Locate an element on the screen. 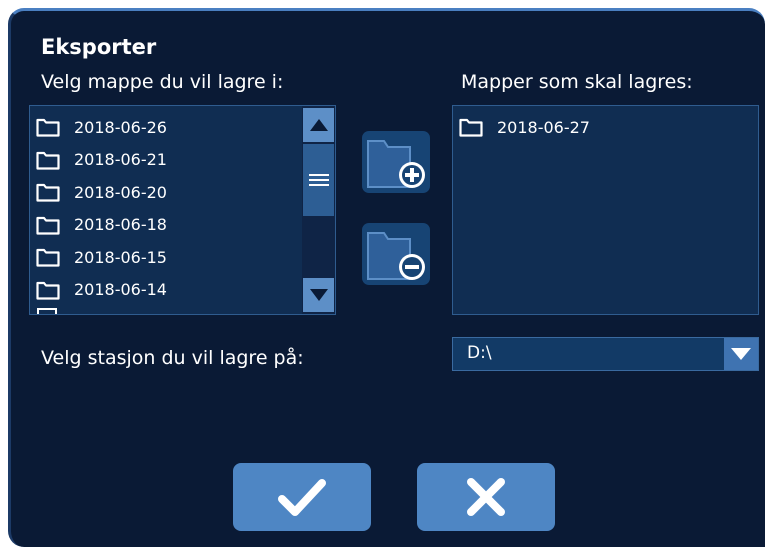  chevron-down-icon is located at coordinates (741, 354).